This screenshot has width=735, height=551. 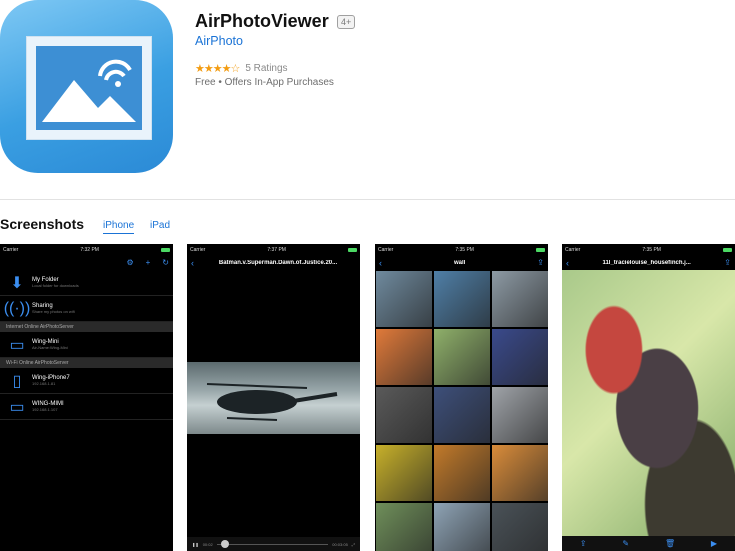 I want to click on wifi-broadcast-icon: ((·)), so click(x=17, y=308).